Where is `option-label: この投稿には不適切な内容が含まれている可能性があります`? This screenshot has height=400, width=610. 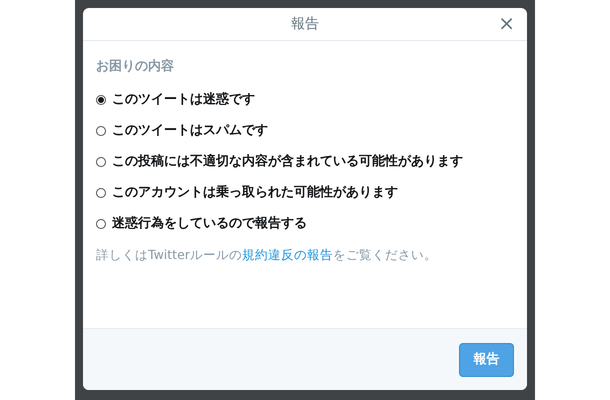 option-label: この投稿には不適切な内容が含まれている可能性があります is located at coordinates (287, 162).